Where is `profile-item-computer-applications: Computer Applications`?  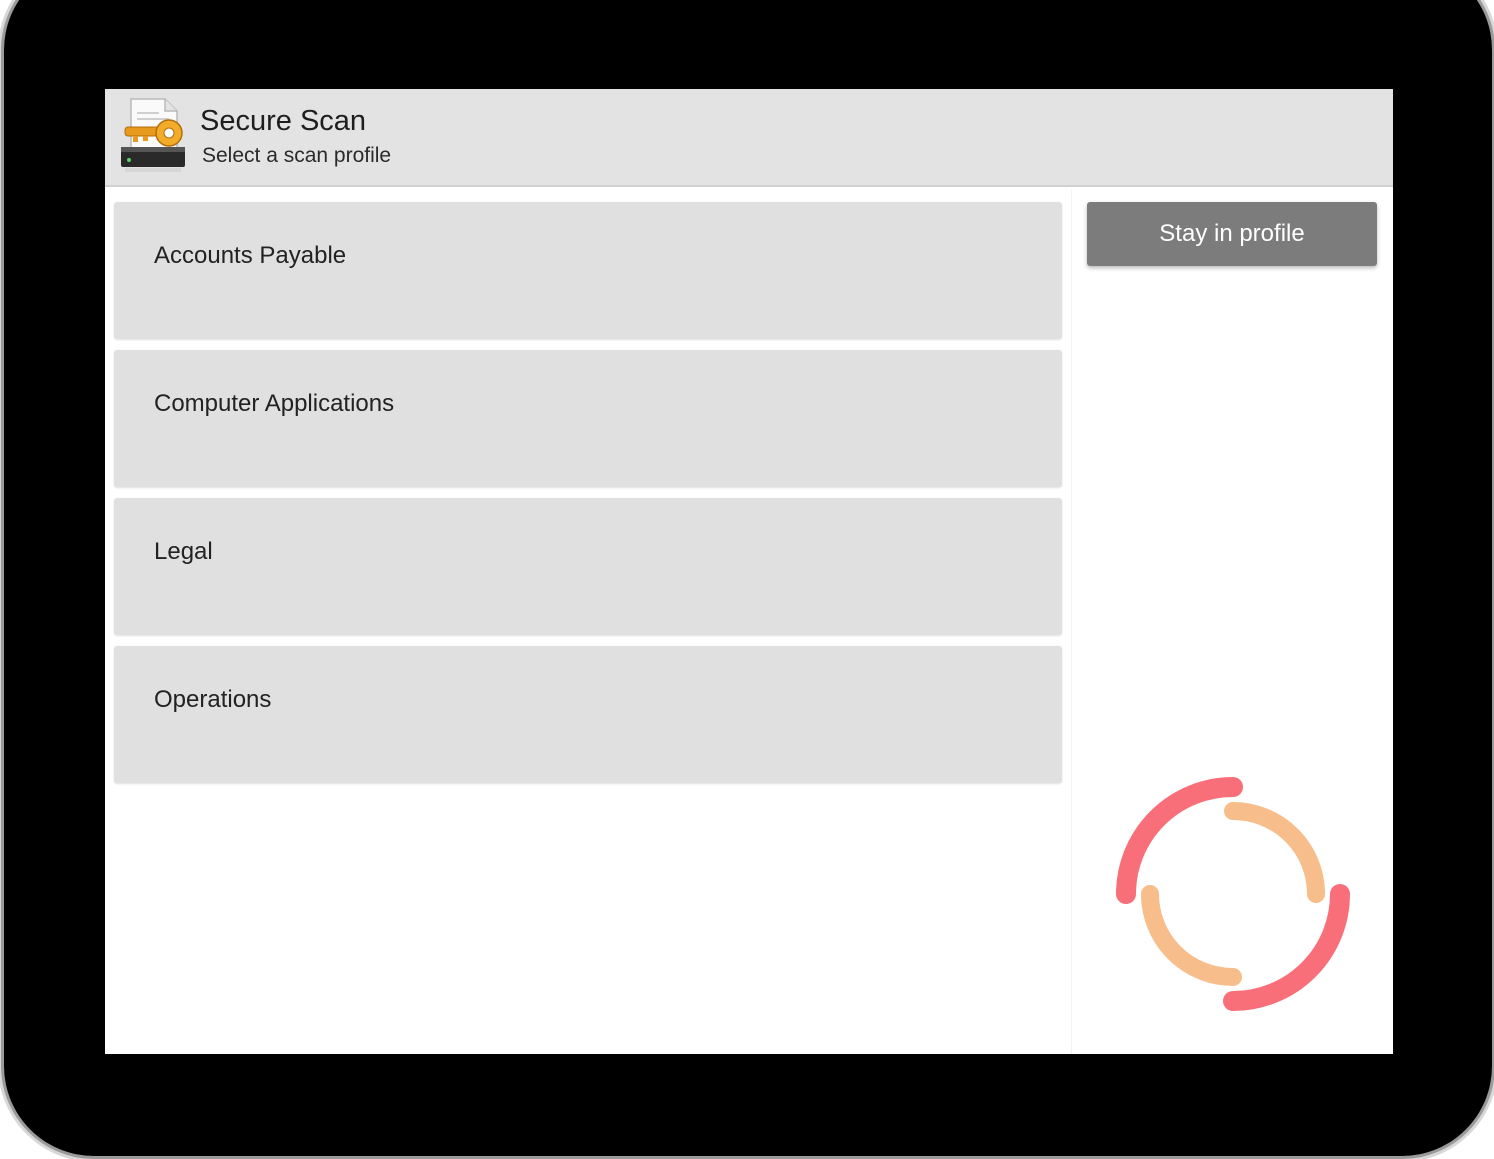
profile-item-computer-applications: Computer Applications is located at coordinates (588, 418).